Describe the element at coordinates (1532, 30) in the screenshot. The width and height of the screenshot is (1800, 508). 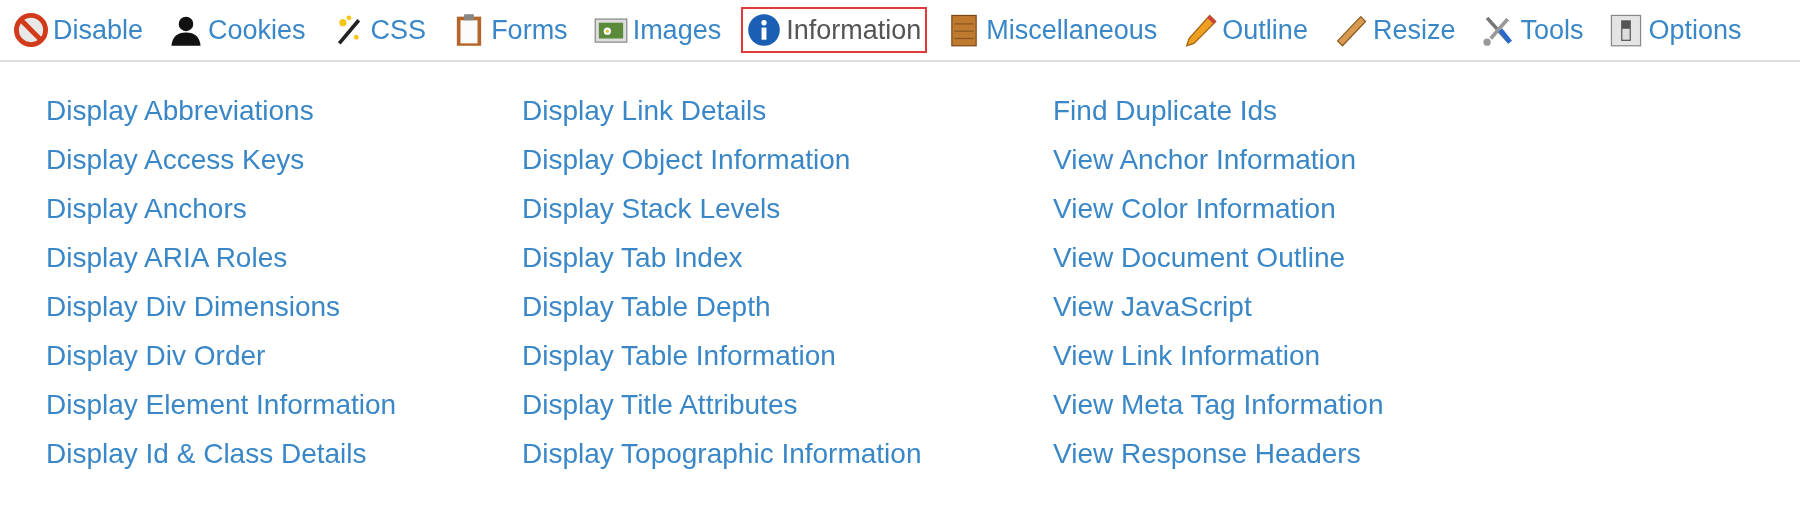
I see `toolbar-tab: Tools` at that location.